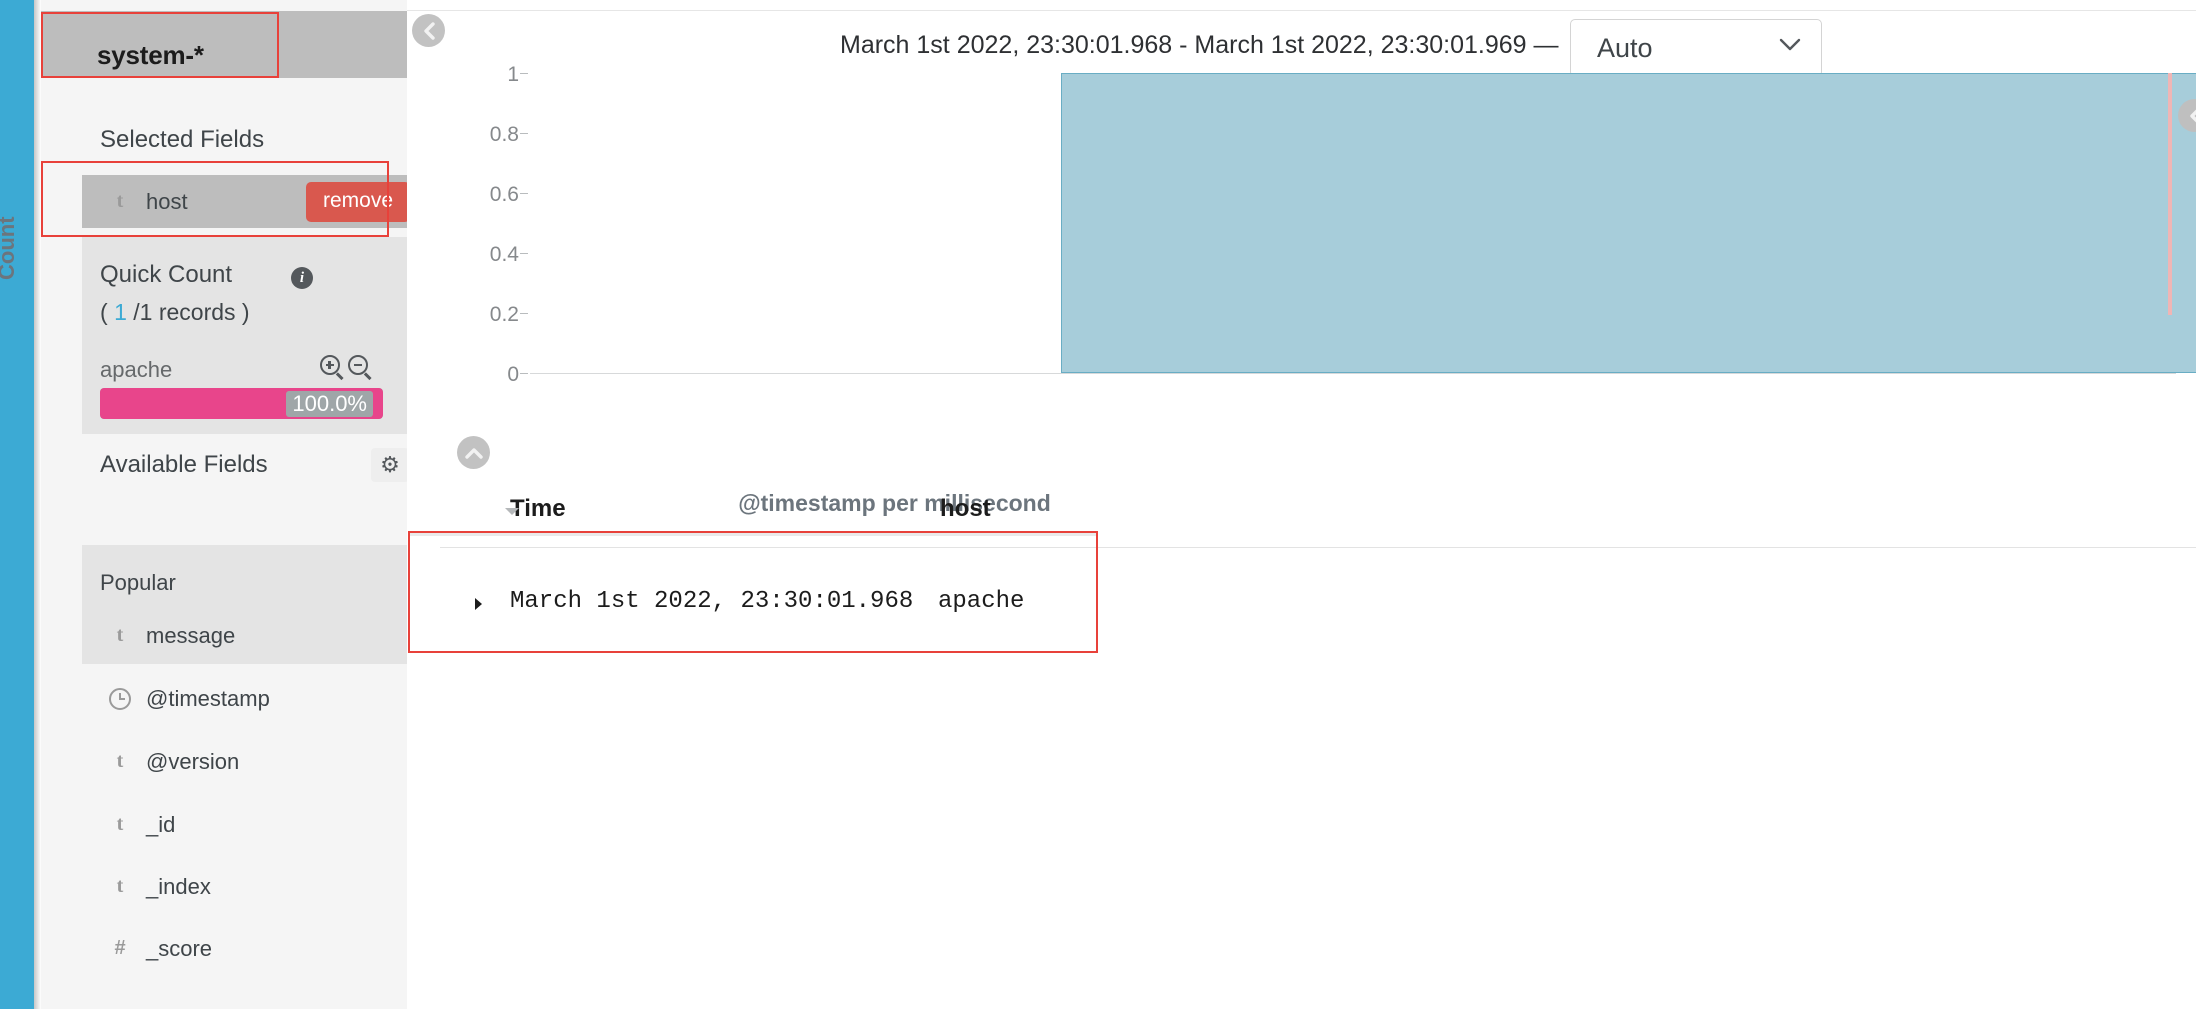 Image resolution: width=2196 pixels, height=1009 pixels. I want to click on sidebar-field-label: @version, so click(193, 761).